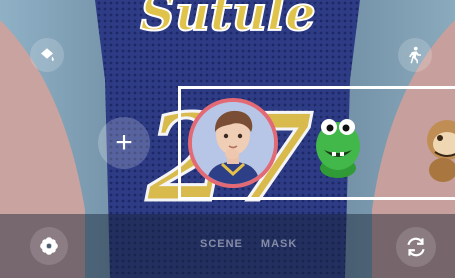 The height and width of the screenshot is (278, 455). I want to click on add-emoji-button: +, so click(124, 143).